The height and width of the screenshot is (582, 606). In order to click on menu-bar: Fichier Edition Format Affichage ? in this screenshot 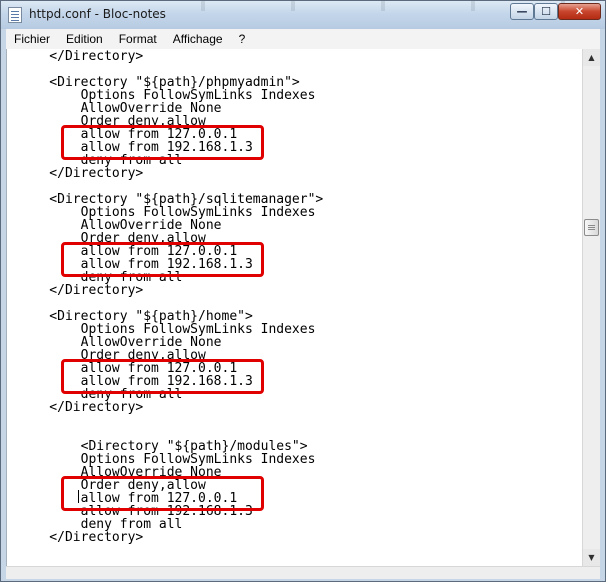, I will do `click(303, 39)`.